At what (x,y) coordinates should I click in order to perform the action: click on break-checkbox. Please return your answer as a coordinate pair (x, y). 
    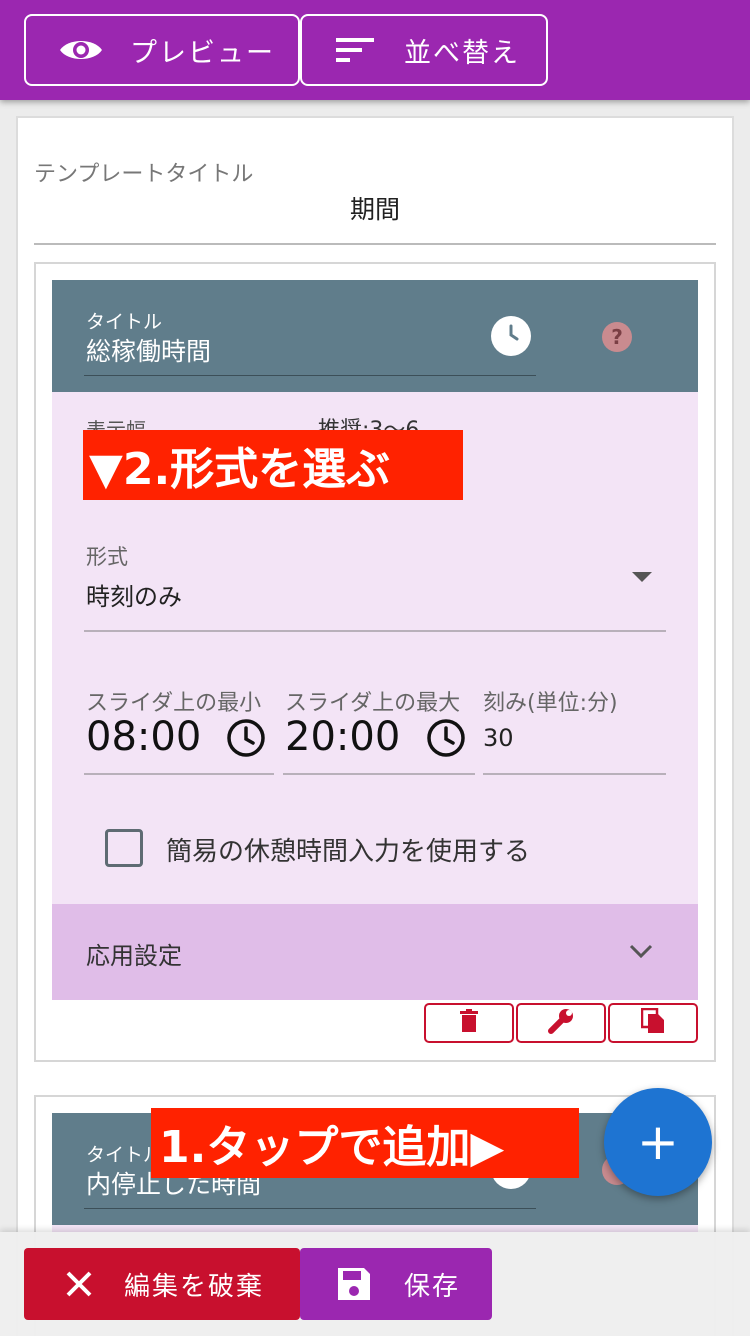
    Looking at the image, I should click on (124, 848).